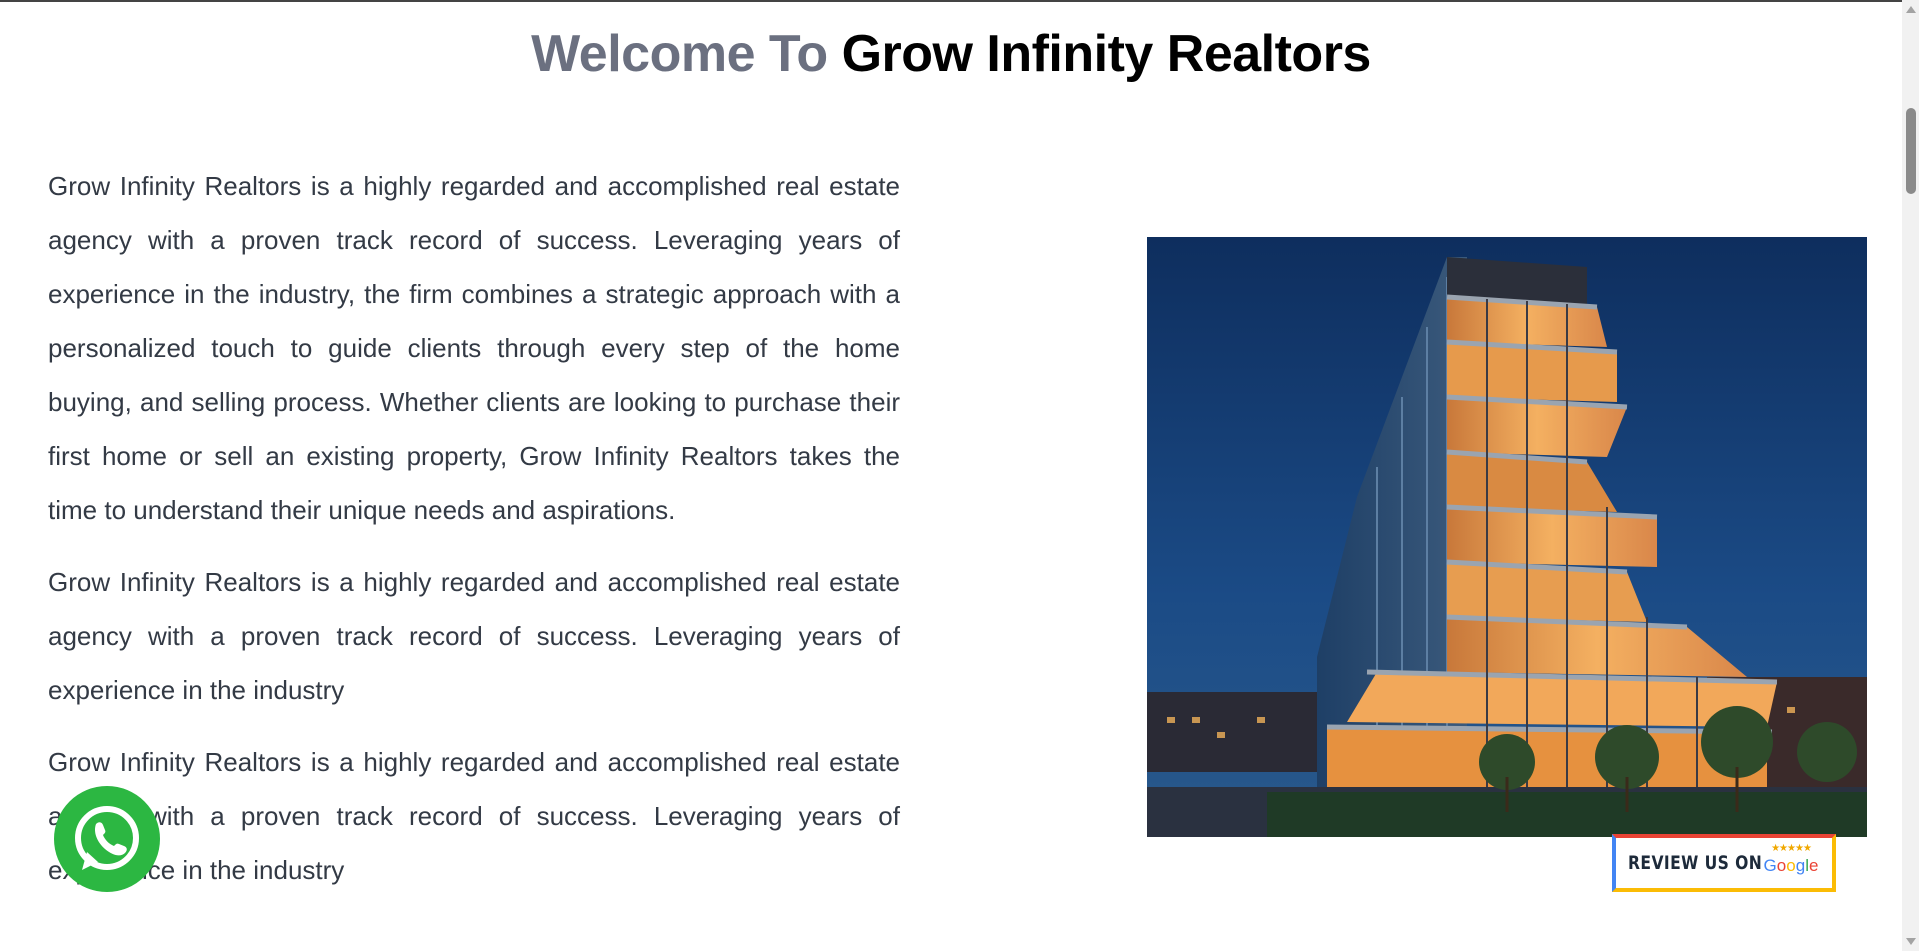  Describe the element at coordinates (1911, 151) in the screenshot. I see `scrollbar-thumb` at that location.